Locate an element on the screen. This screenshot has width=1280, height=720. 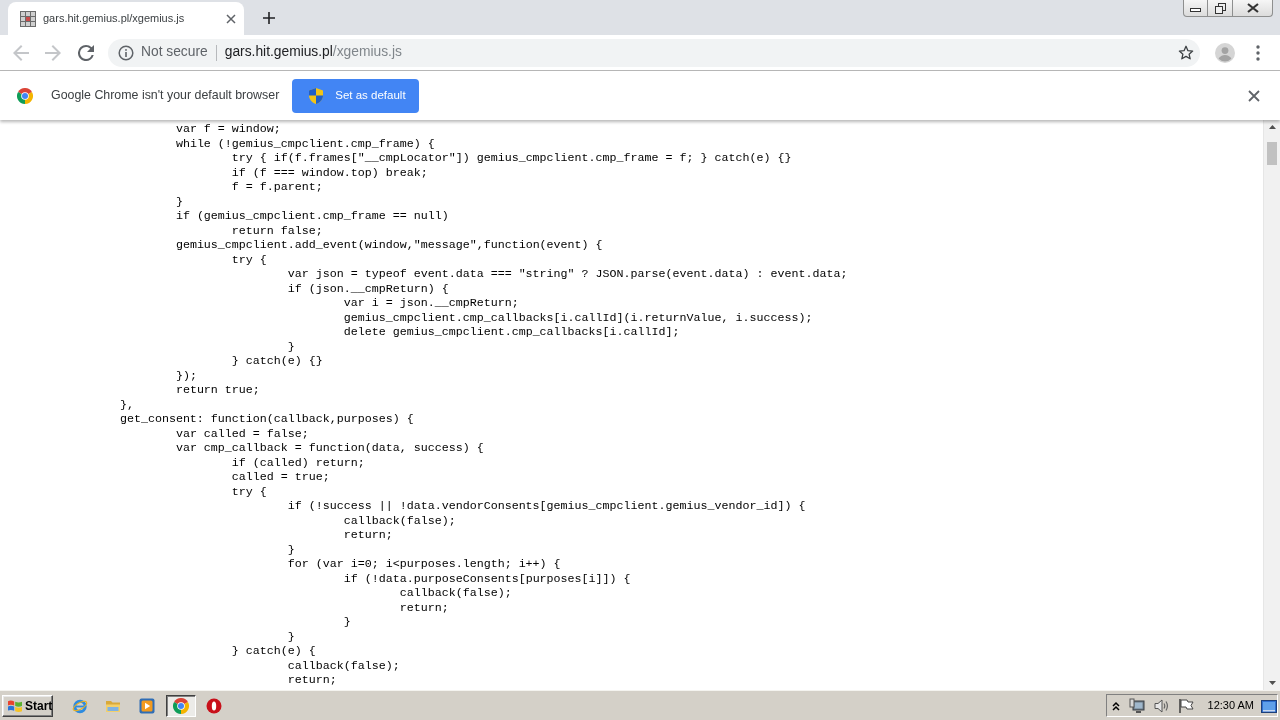
menu-icon is located at coordinates (1258, 52).